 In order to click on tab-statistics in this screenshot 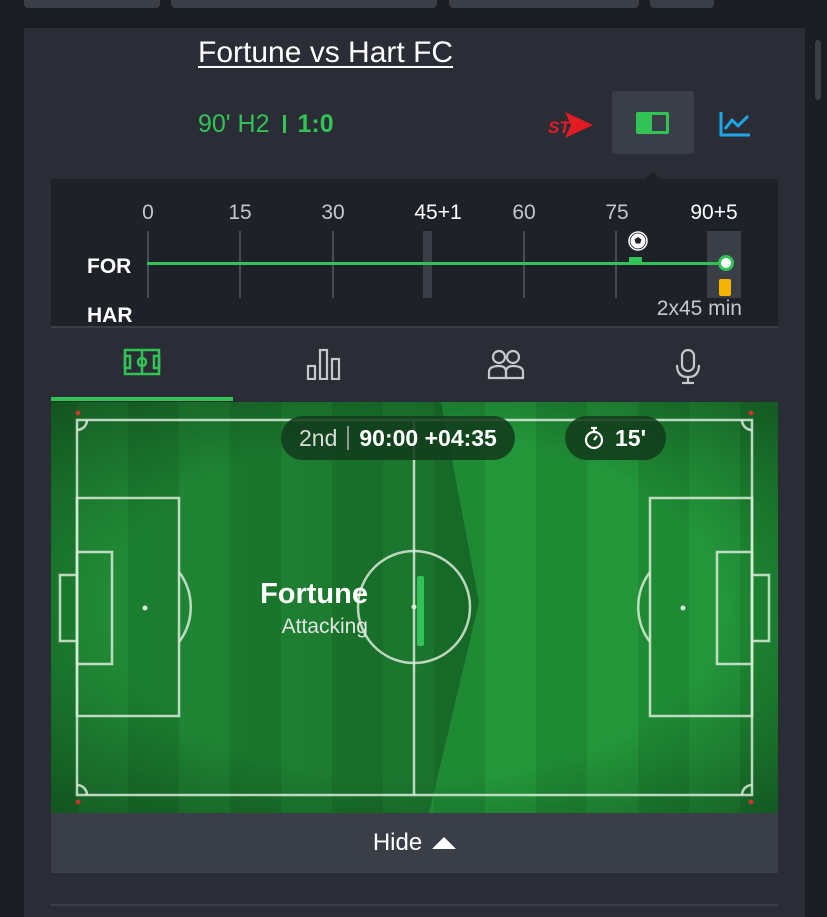, I will do `click(324, 364)`.